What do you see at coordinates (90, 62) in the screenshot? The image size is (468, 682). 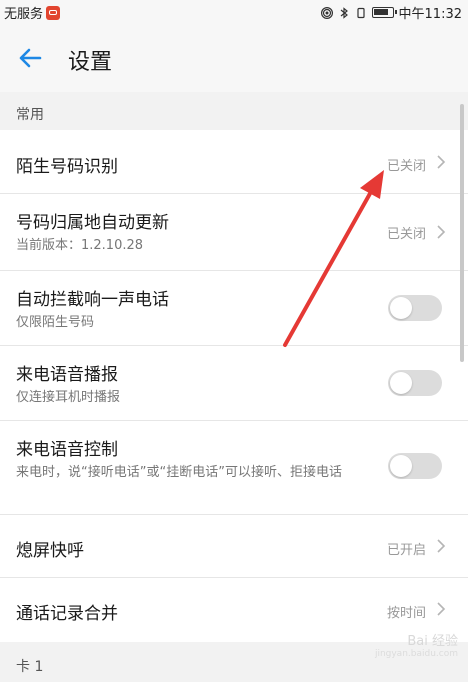 I see `page-title: 设置` at bounding box center [90, 62].